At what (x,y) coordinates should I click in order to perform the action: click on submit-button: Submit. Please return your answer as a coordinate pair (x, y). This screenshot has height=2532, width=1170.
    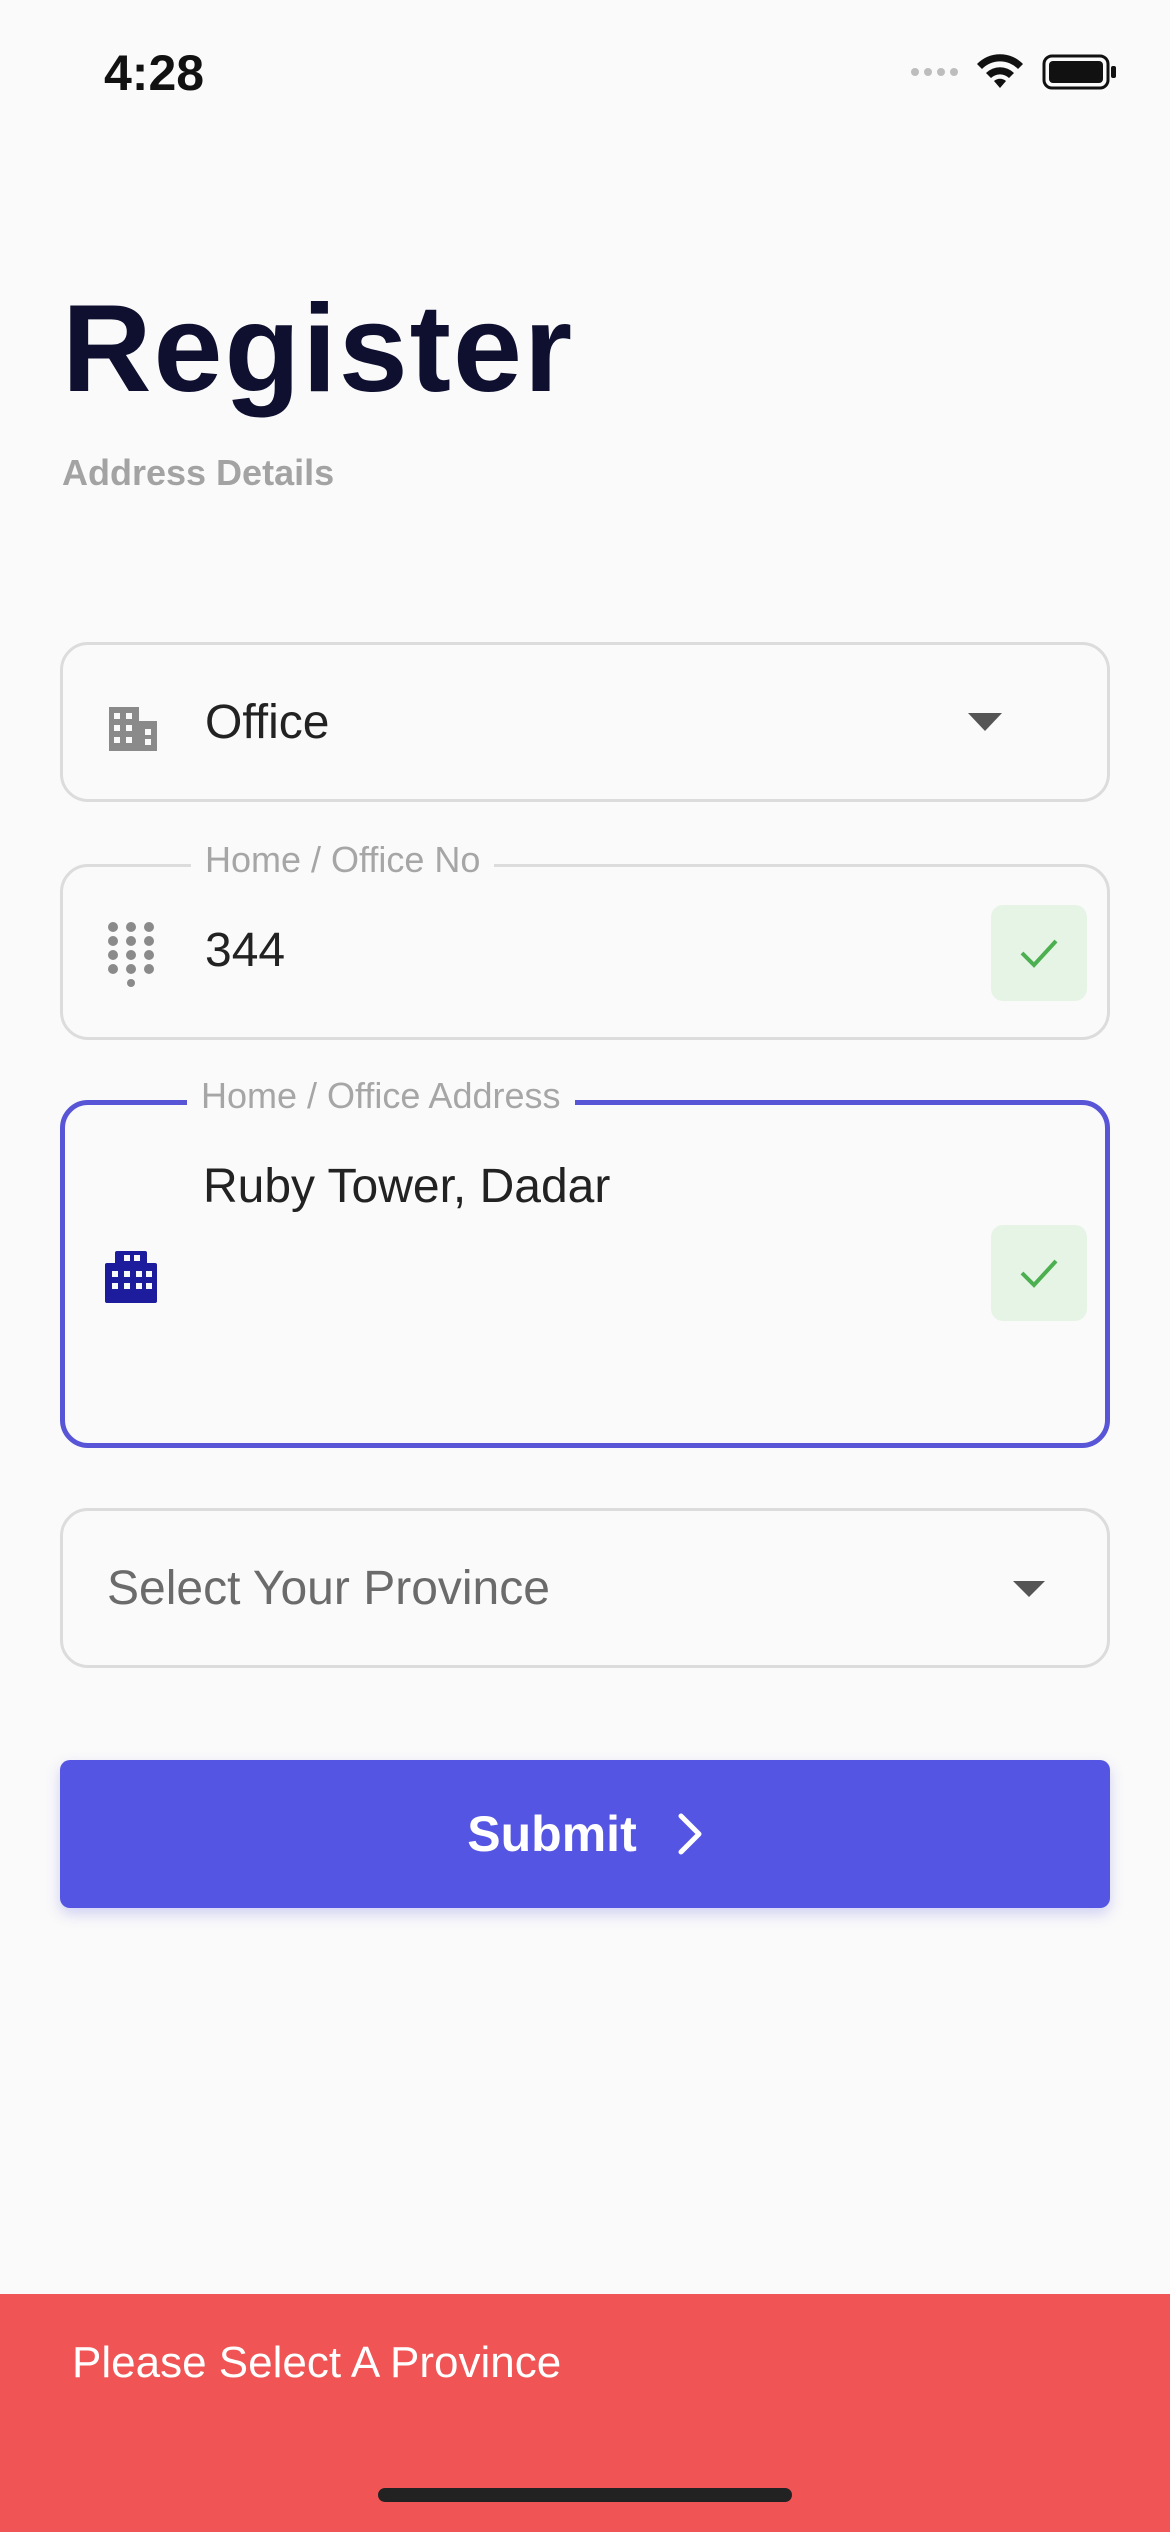
    Looking at the image, I should click on (585, 1834).